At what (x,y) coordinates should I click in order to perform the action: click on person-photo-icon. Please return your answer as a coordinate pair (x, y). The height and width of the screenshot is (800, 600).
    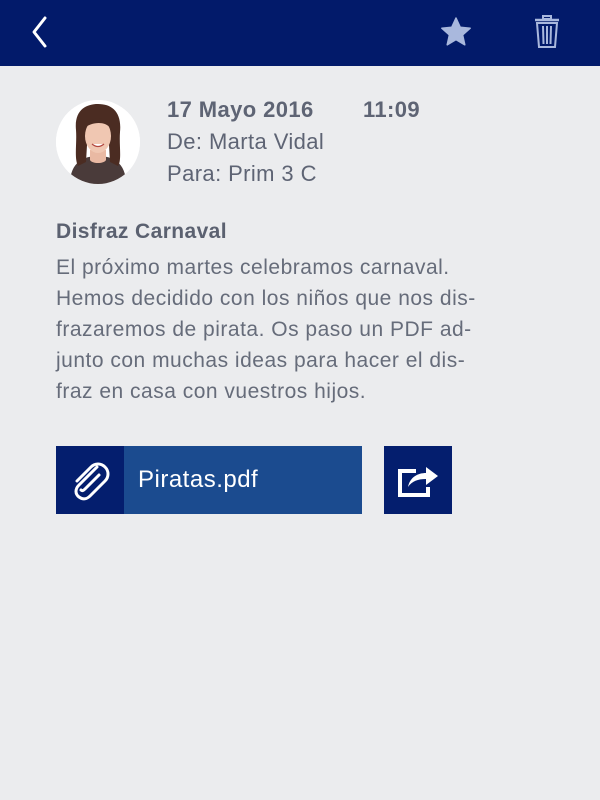
    Looking at the image, I should click on (98, 142).